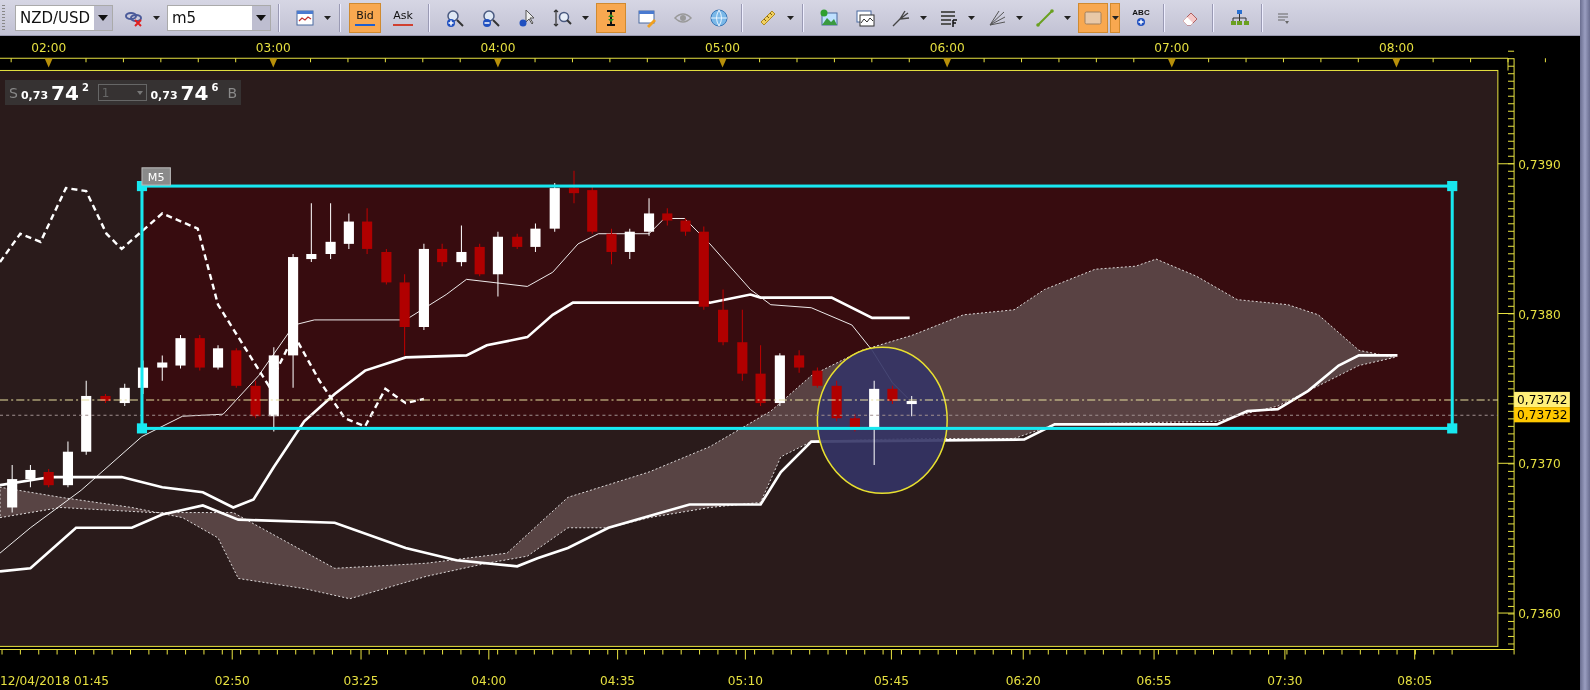  I want to click on price-side-button: Ask, so click(403, 17).